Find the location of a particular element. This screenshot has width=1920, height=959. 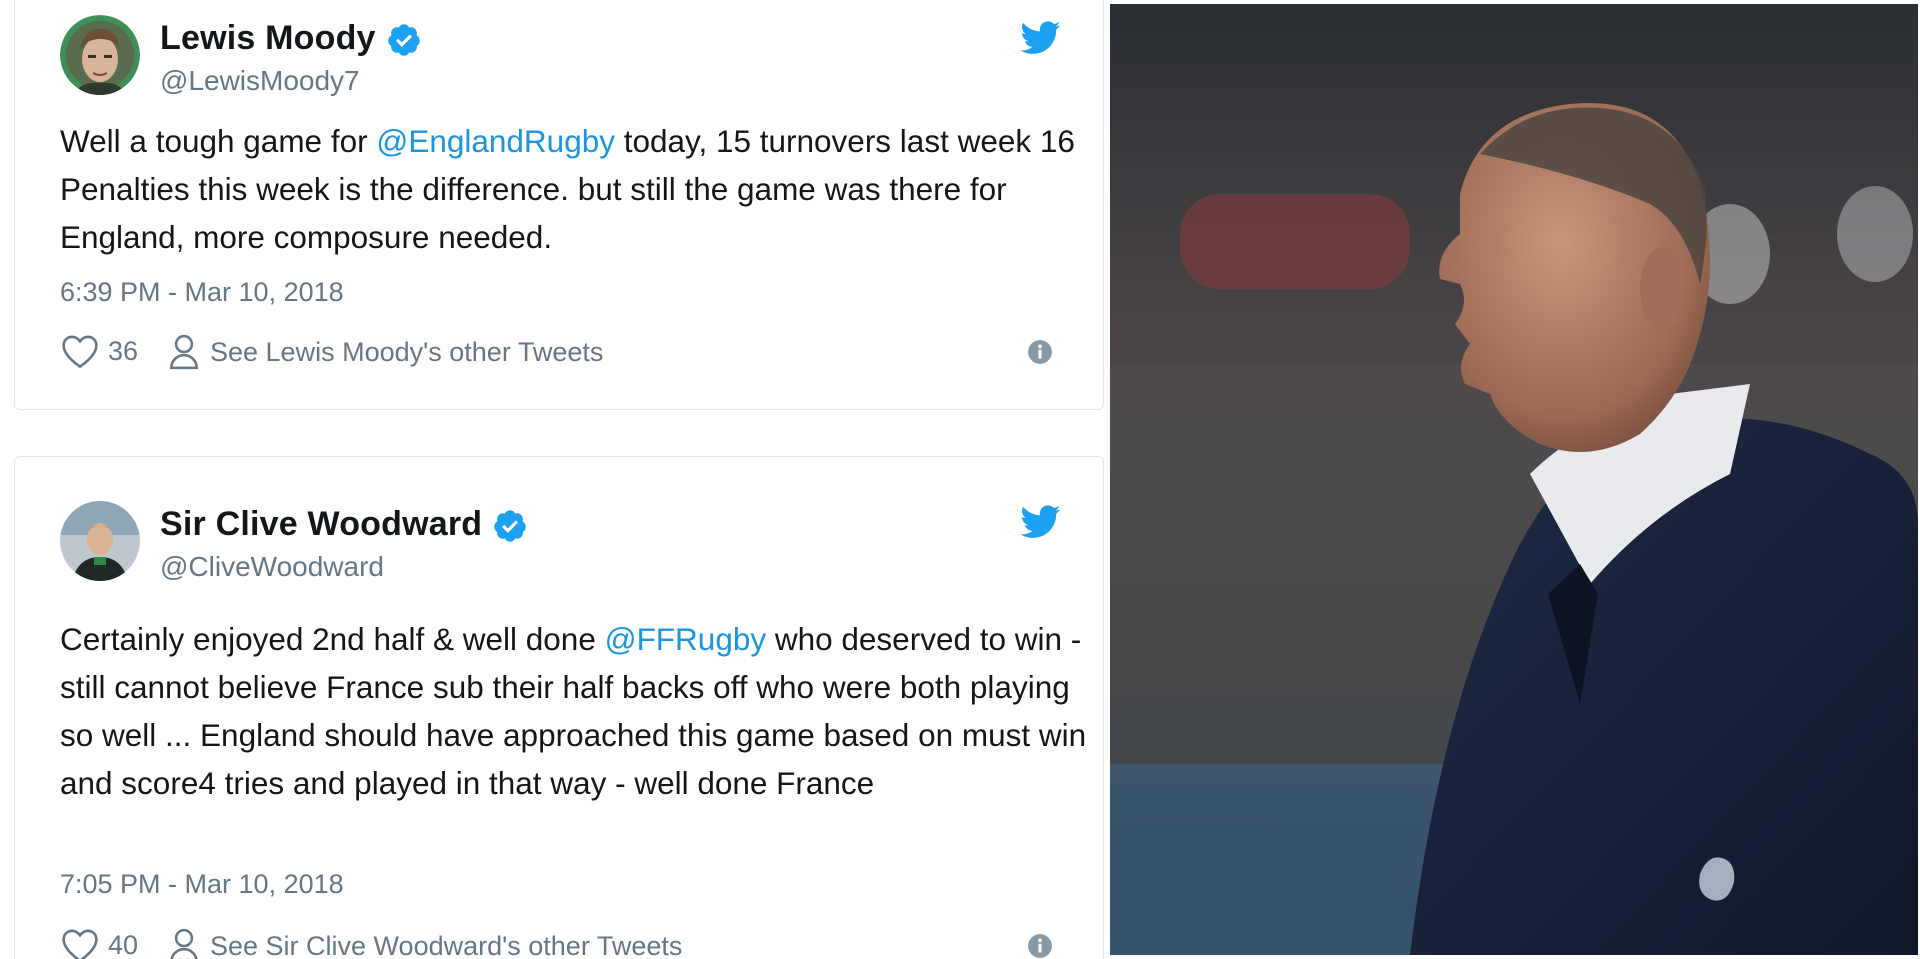

display-name: Lewis Moody is located at coordinates (291, 38).